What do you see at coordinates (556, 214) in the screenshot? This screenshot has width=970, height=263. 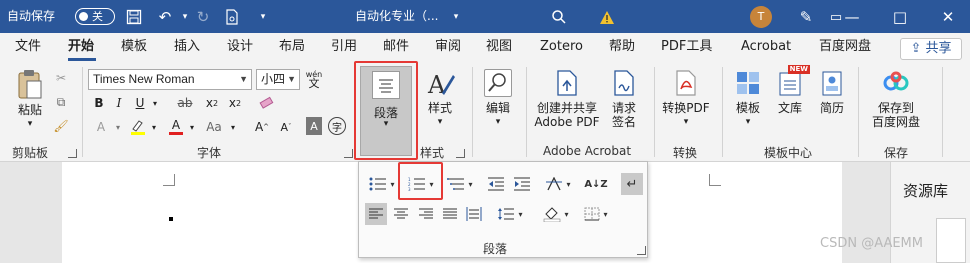 I see `shading-button: ▾` at bounding box center [556, 214].